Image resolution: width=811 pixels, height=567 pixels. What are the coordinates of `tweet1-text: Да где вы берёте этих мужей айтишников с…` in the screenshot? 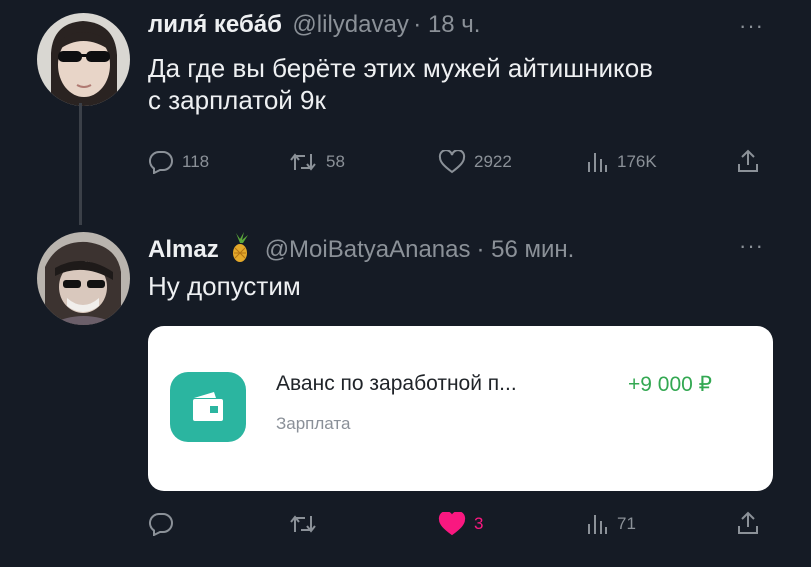 It's located at (473, 84).